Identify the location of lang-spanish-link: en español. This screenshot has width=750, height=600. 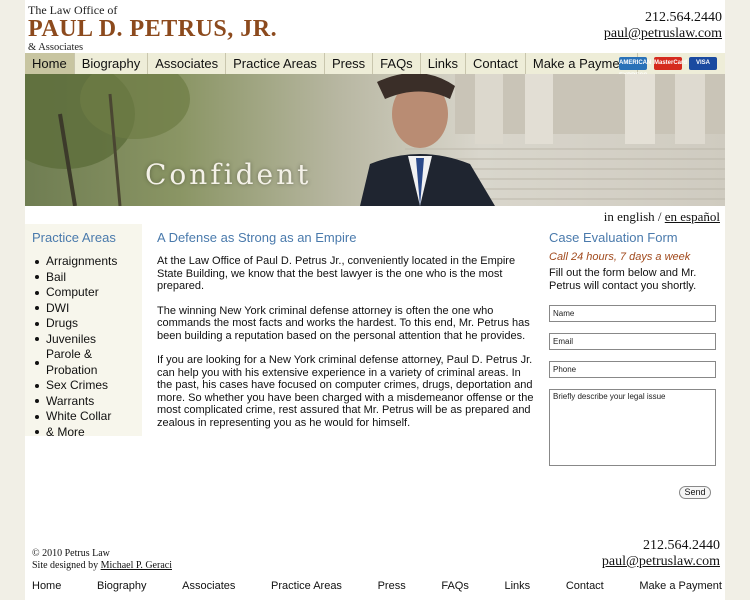
(692, 216).